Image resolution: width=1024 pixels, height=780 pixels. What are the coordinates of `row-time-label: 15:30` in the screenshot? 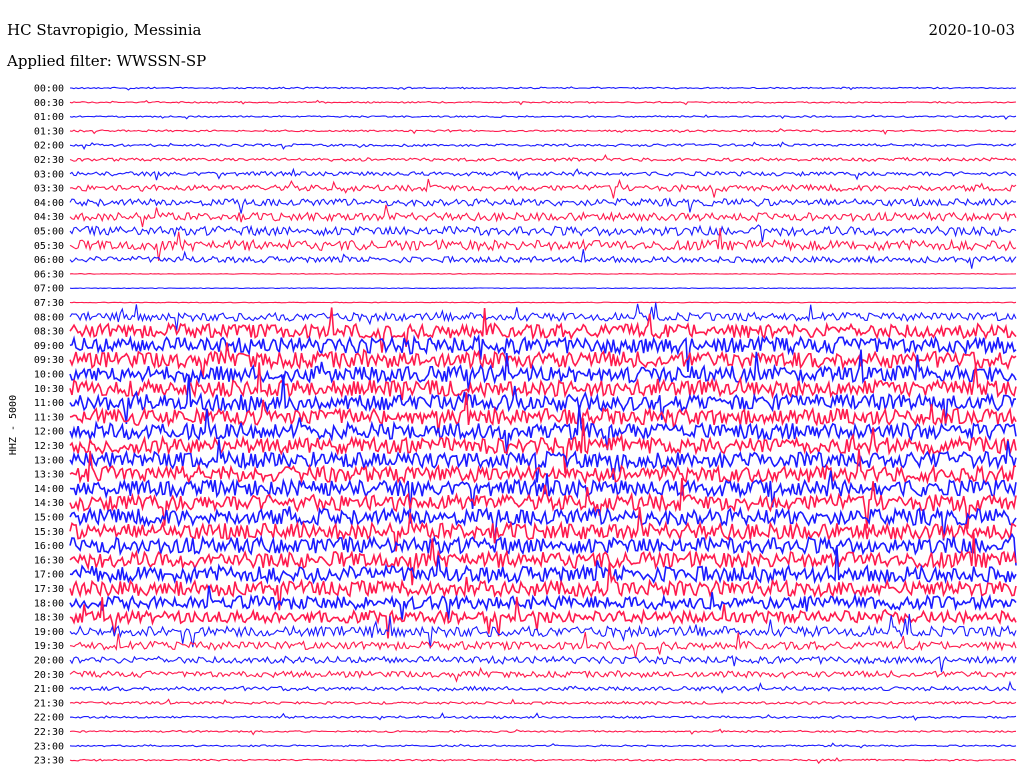 It's located at (49, 532).